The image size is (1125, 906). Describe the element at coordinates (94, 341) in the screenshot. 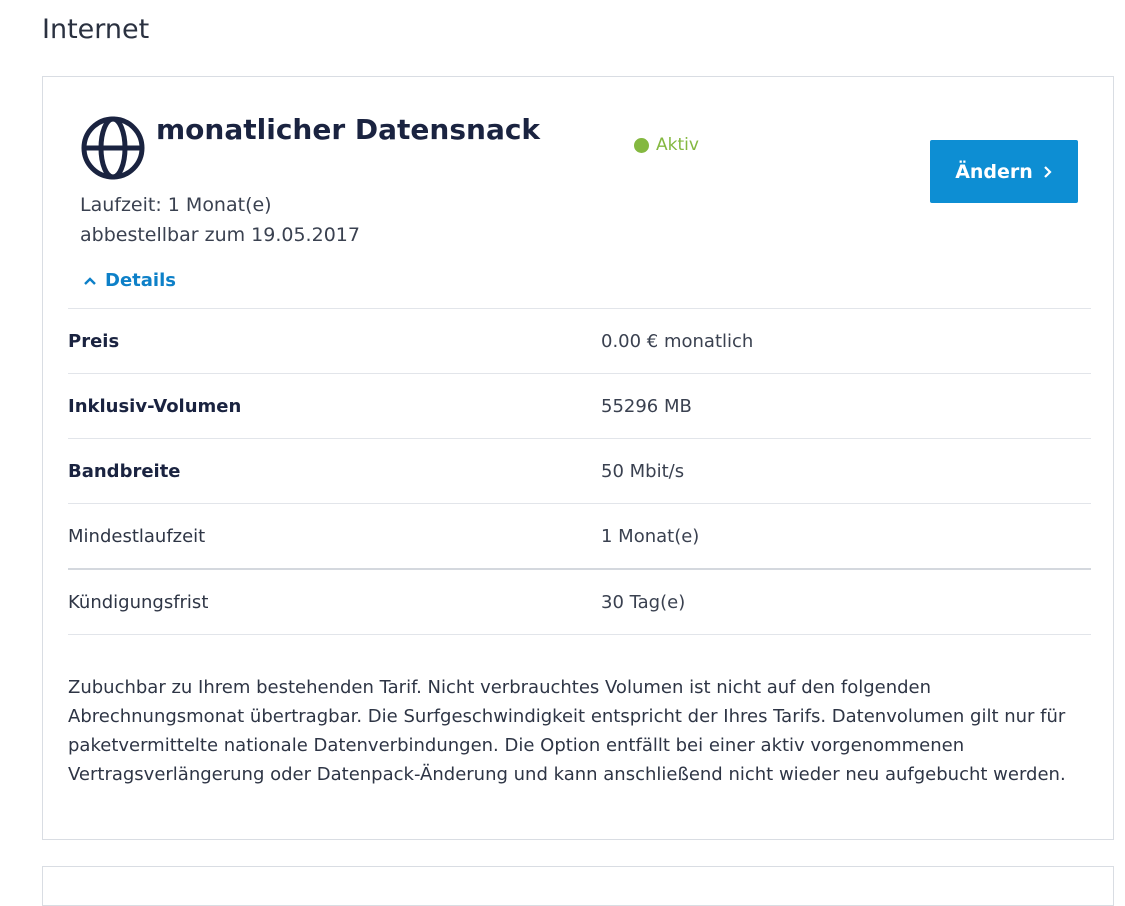

I see `row-label: Preis` at that location.